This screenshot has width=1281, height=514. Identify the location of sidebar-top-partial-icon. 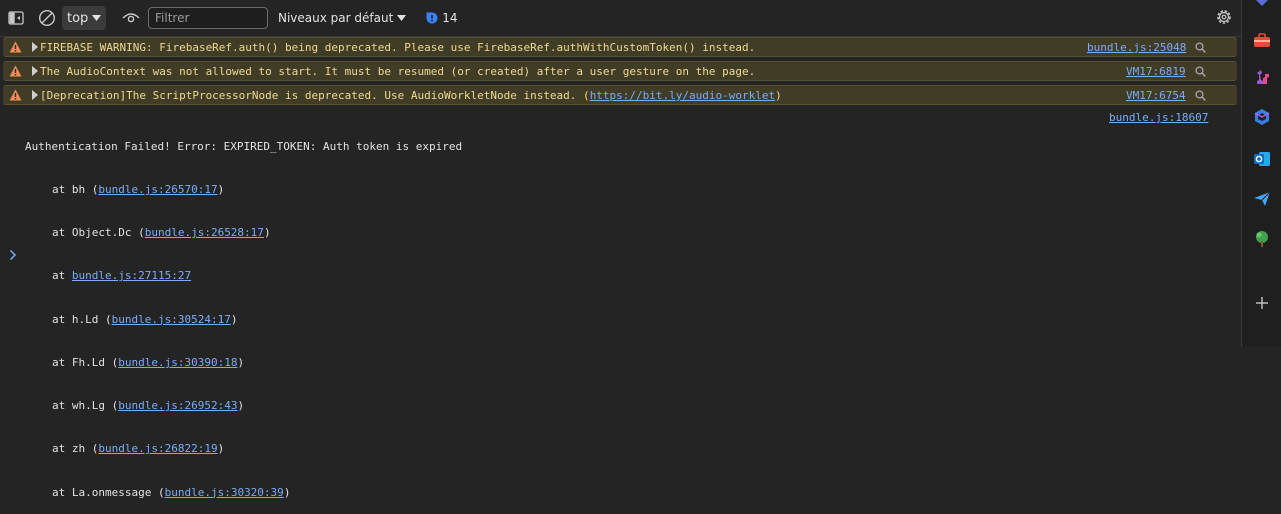
(1262, 3).